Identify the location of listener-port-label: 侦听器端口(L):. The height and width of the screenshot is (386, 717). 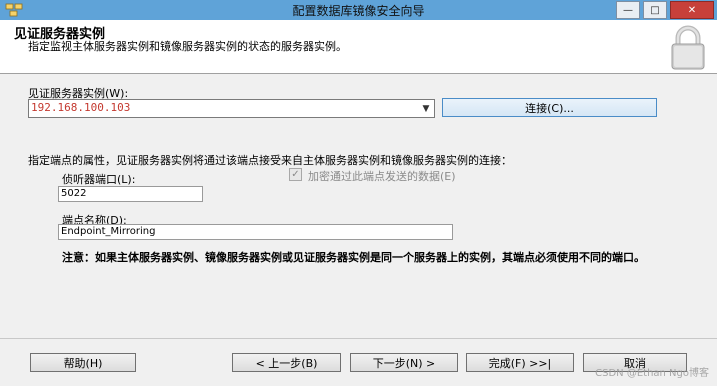
(99, 179).